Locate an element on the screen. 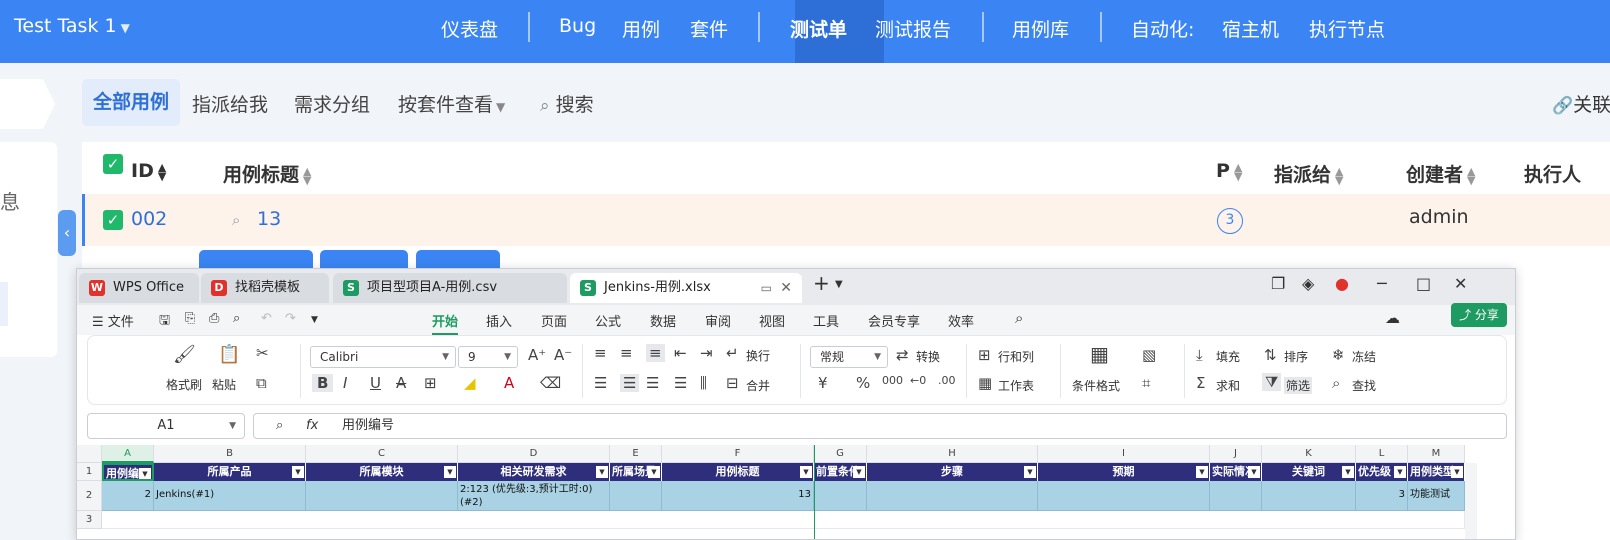 The image size is (1610, 540). col-header-a: A is located at coordinates (128, 454).